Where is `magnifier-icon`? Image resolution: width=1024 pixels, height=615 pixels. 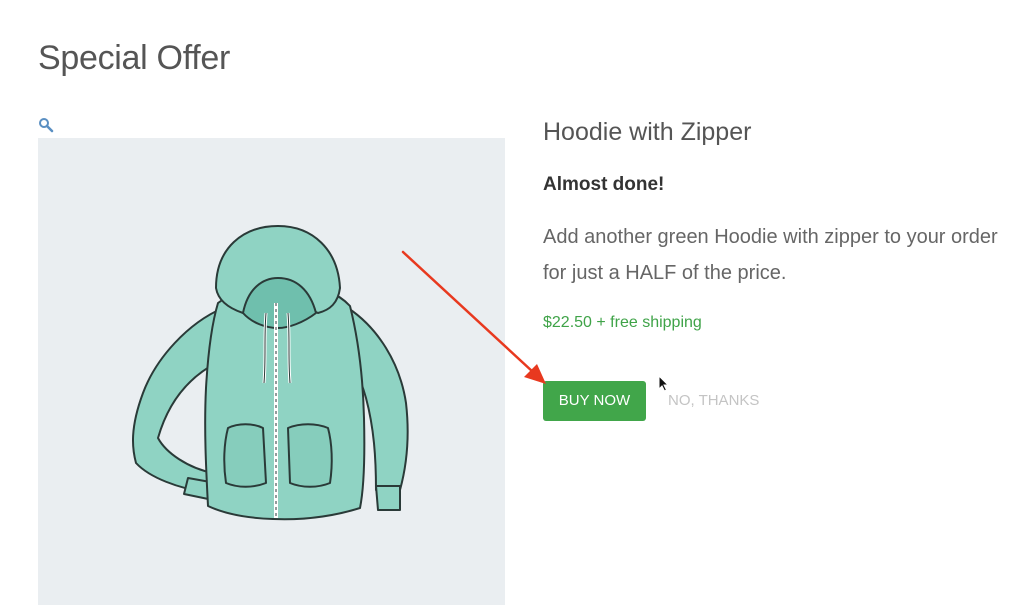 magnifier-icon is located at coordinates (46, 125).